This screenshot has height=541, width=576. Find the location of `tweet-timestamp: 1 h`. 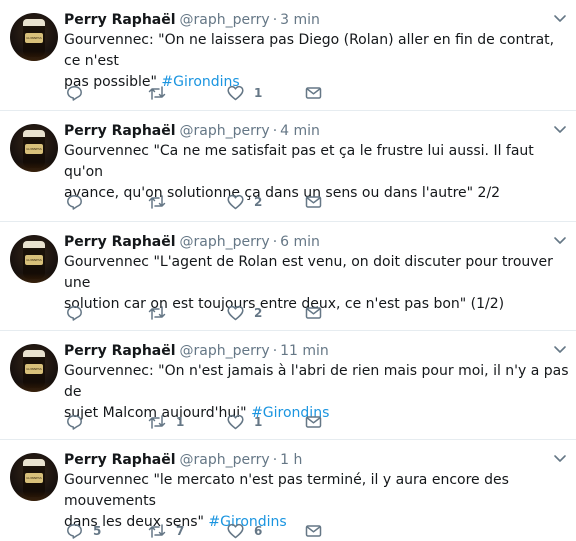

tweet-timestamp: 1 h is located at coordinates (291, 460).